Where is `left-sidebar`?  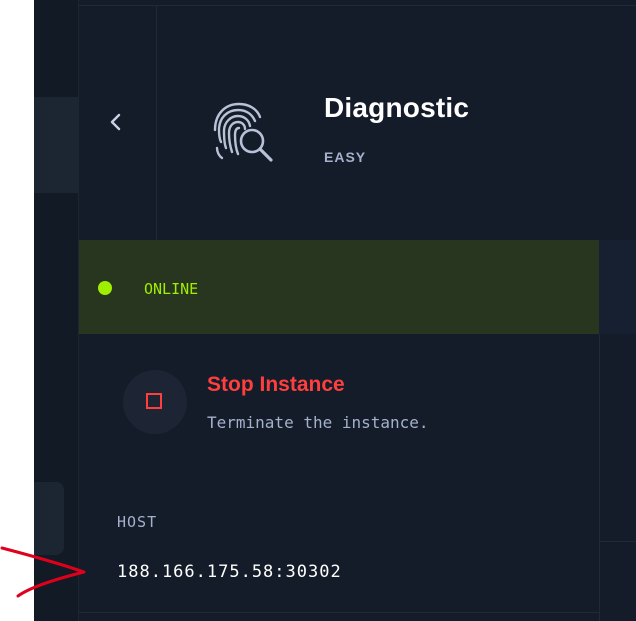 left-sidebar is located at coordinates (56, 310).